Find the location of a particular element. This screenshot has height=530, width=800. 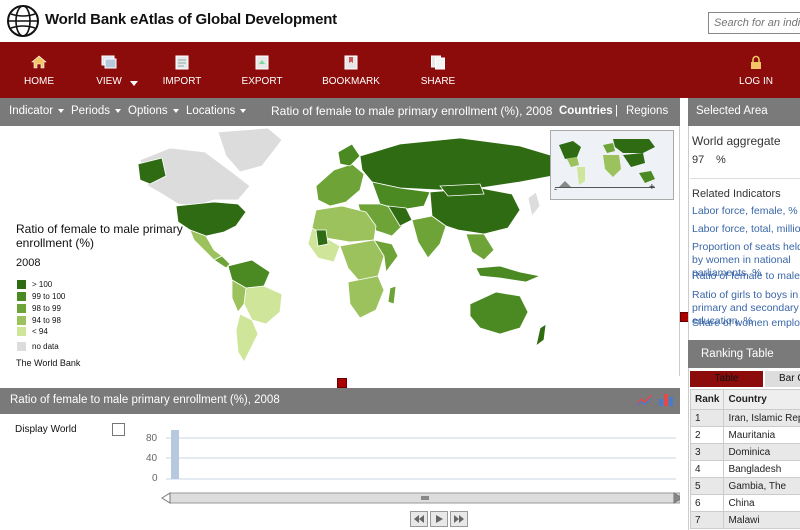

map-region-argentina is located at coordinates (247, 338).